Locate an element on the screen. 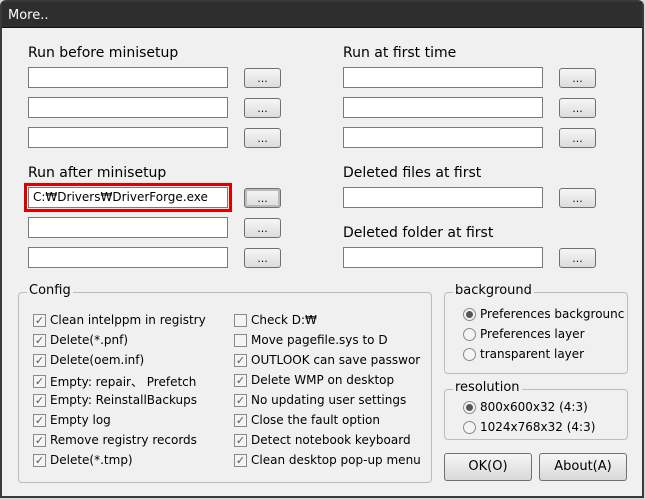 The width and height of the screenshot is (646, 500). checkbox-label: Delete(oem.inf) is located at coordinates (97, 360).